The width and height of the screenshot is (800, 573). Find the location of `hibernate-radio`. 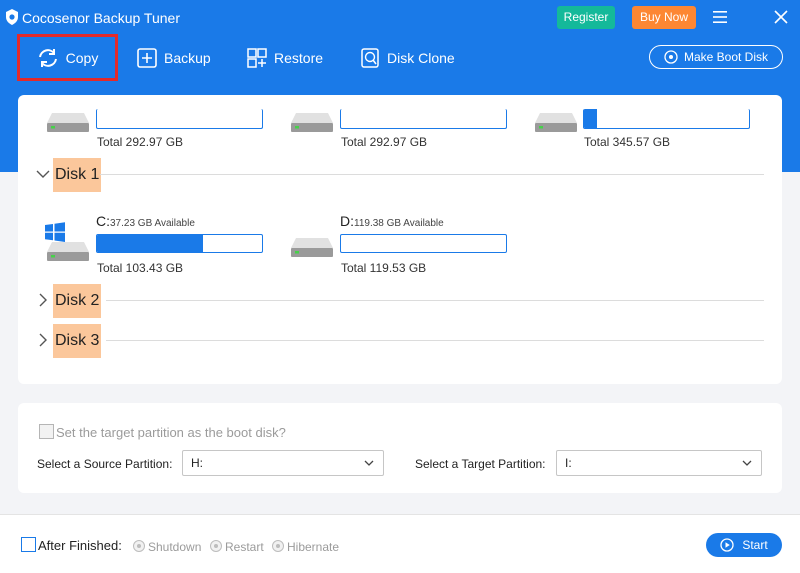

hibernate-radio is located at coordinates (278, 546).